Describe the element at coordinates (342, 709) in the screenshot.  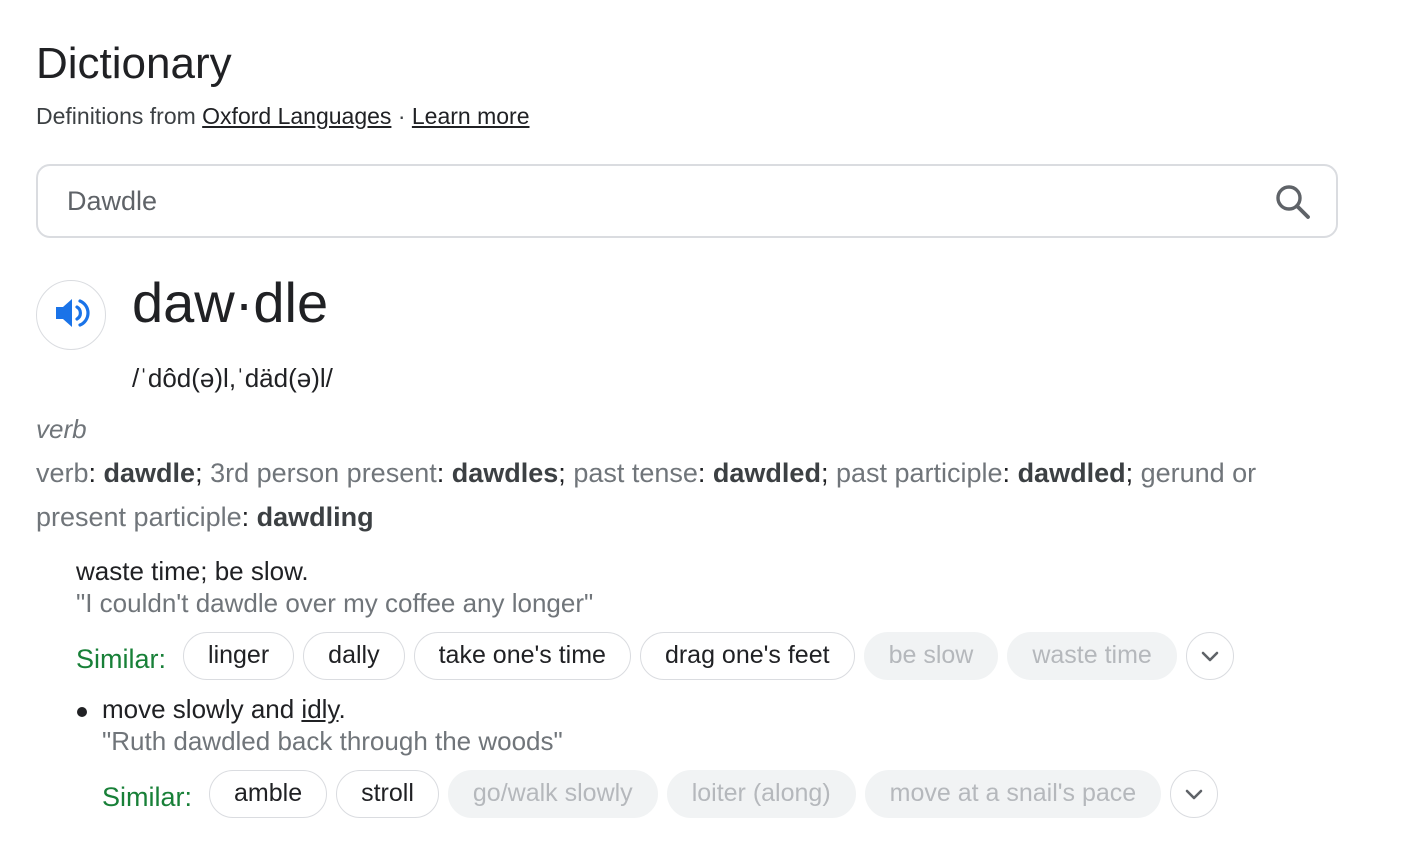
I see `definition-end: .` at that location.